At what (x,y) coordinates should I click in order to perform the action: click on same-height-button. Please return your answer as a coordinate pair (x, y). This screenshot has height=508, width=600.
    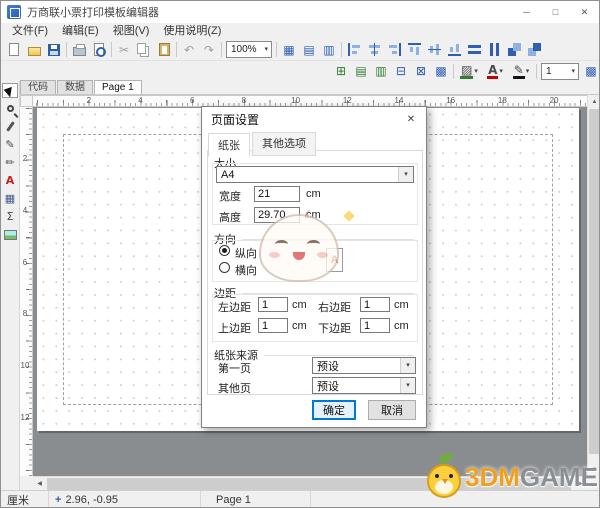
    Looking at the image, I should click on (494, 49).